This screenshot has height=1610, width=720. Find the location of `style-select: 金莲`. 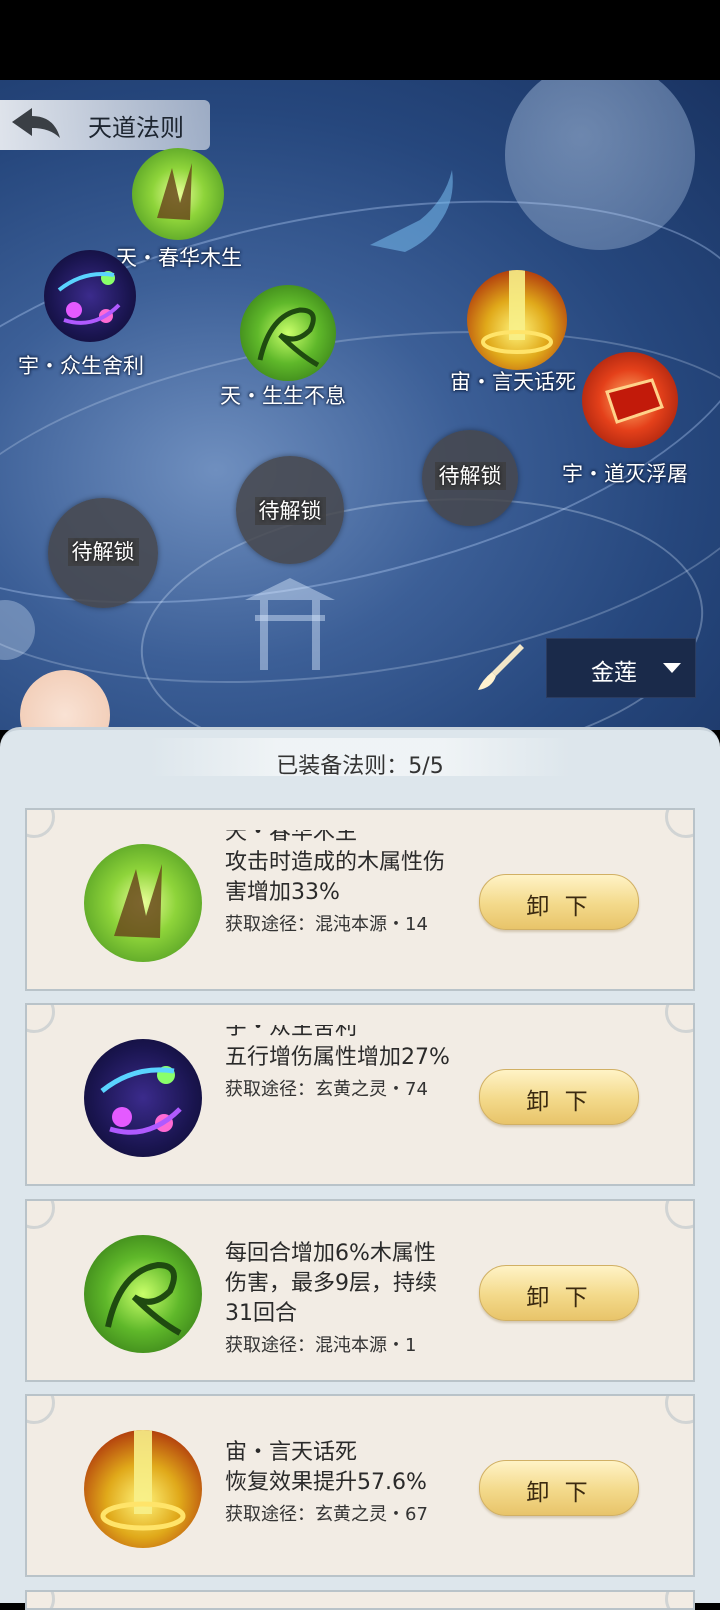

style-select: 金莲 is located at coordinates (621, 668).